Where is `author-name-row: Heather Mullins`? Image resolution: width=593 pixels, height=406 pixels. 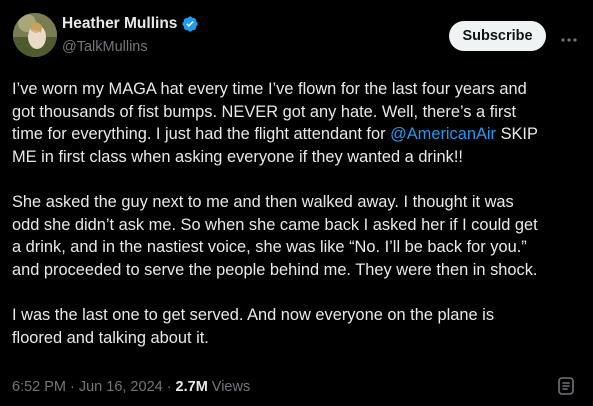 author-name-row: Heather Mullins is located at coordinates (130, 24).